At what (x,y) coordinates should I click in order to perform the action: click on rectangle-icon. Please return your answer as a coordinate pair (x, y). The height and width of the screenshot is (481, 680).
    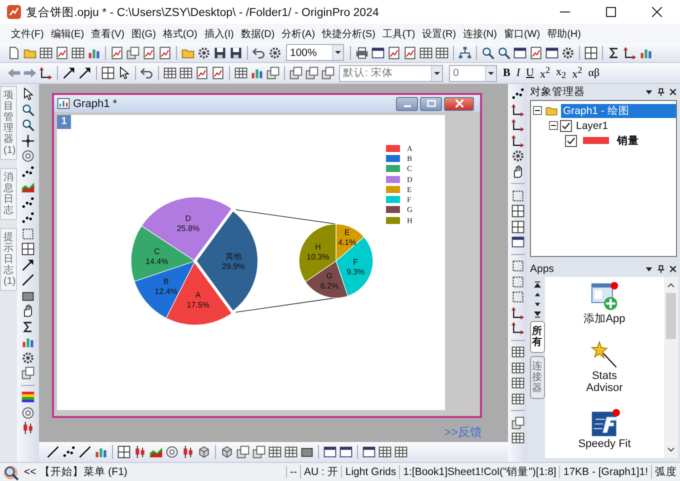
    Looking at the image, I should click on (307, 452).